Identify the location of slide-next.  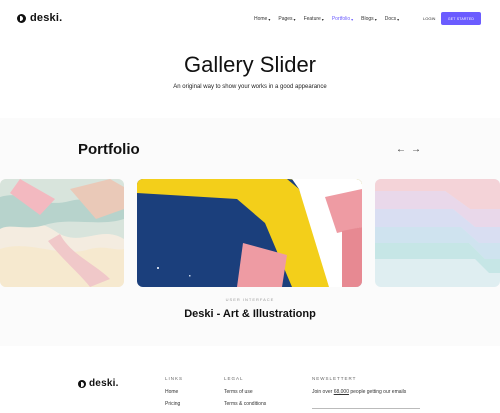
(437, 233).